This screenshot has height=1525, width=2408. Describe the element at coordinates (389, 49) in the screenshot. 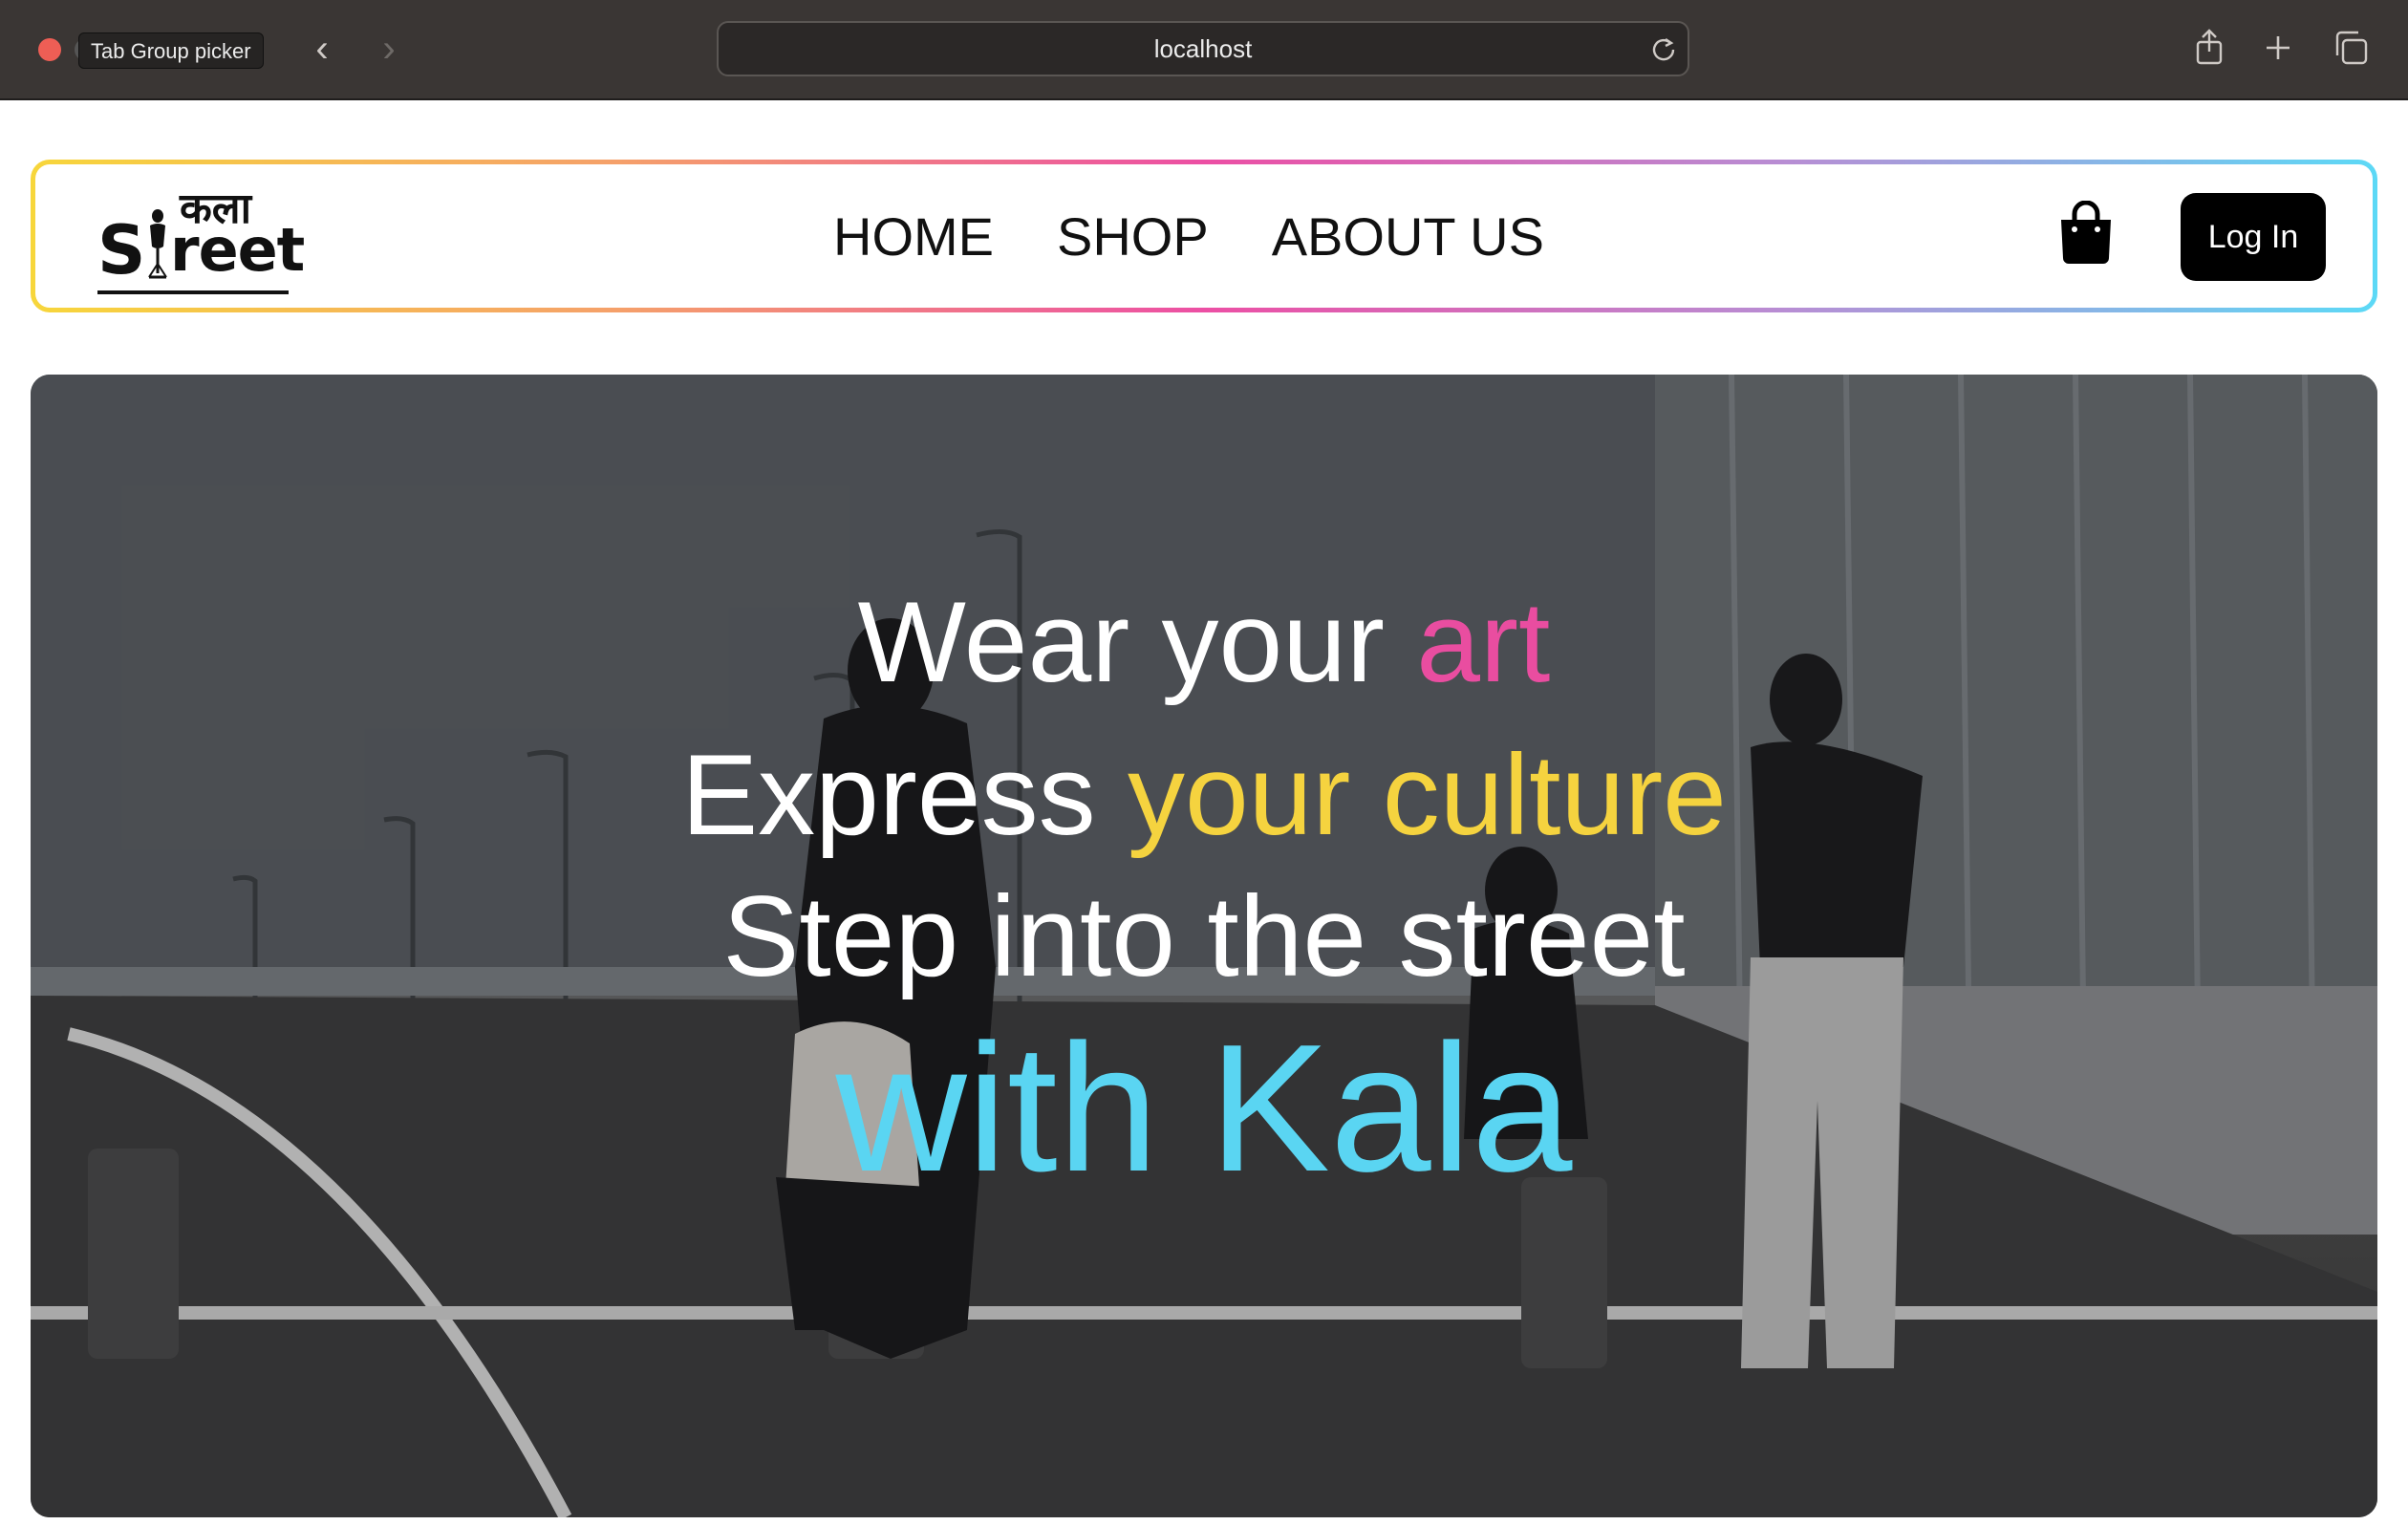

I see `chevron-right-icon: ›` at that location.